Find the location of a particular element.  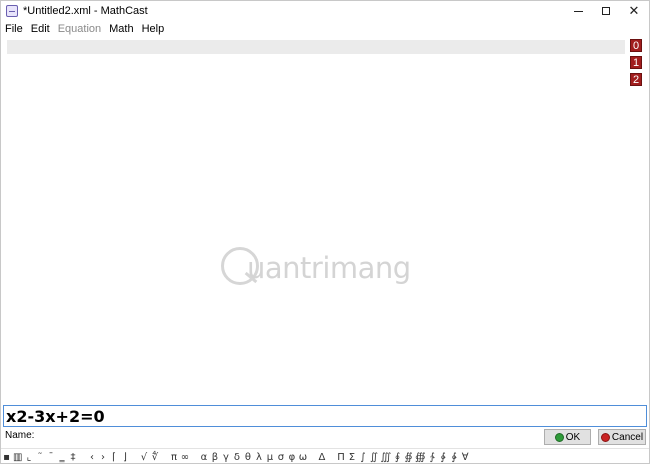

symbol-button: ∯ is located at coordinates (408, 457).